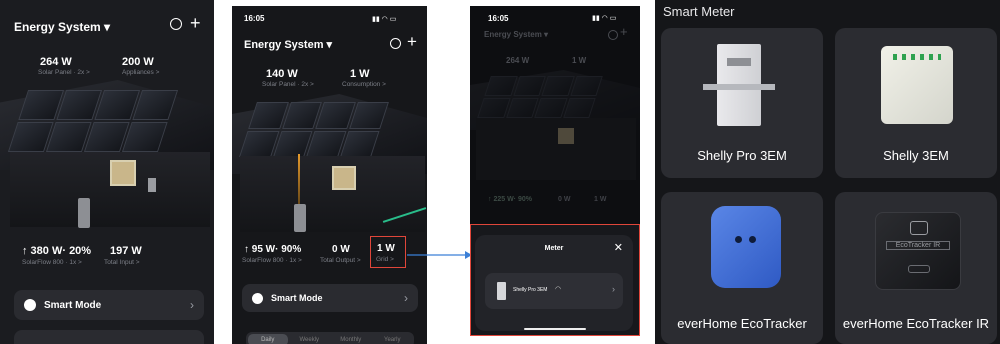 This screenshot has height=344, width=1000. I want to click on next-row, so click(109, 337).